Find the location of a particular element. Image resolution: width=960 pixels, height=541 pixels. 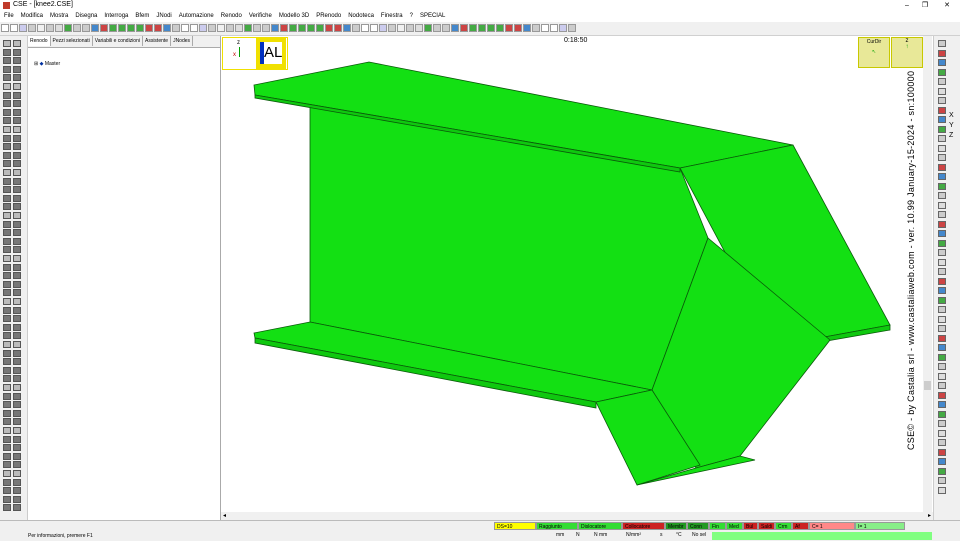

curdir-indicator: CurDir ↖ is located at coordinates (874, 52).